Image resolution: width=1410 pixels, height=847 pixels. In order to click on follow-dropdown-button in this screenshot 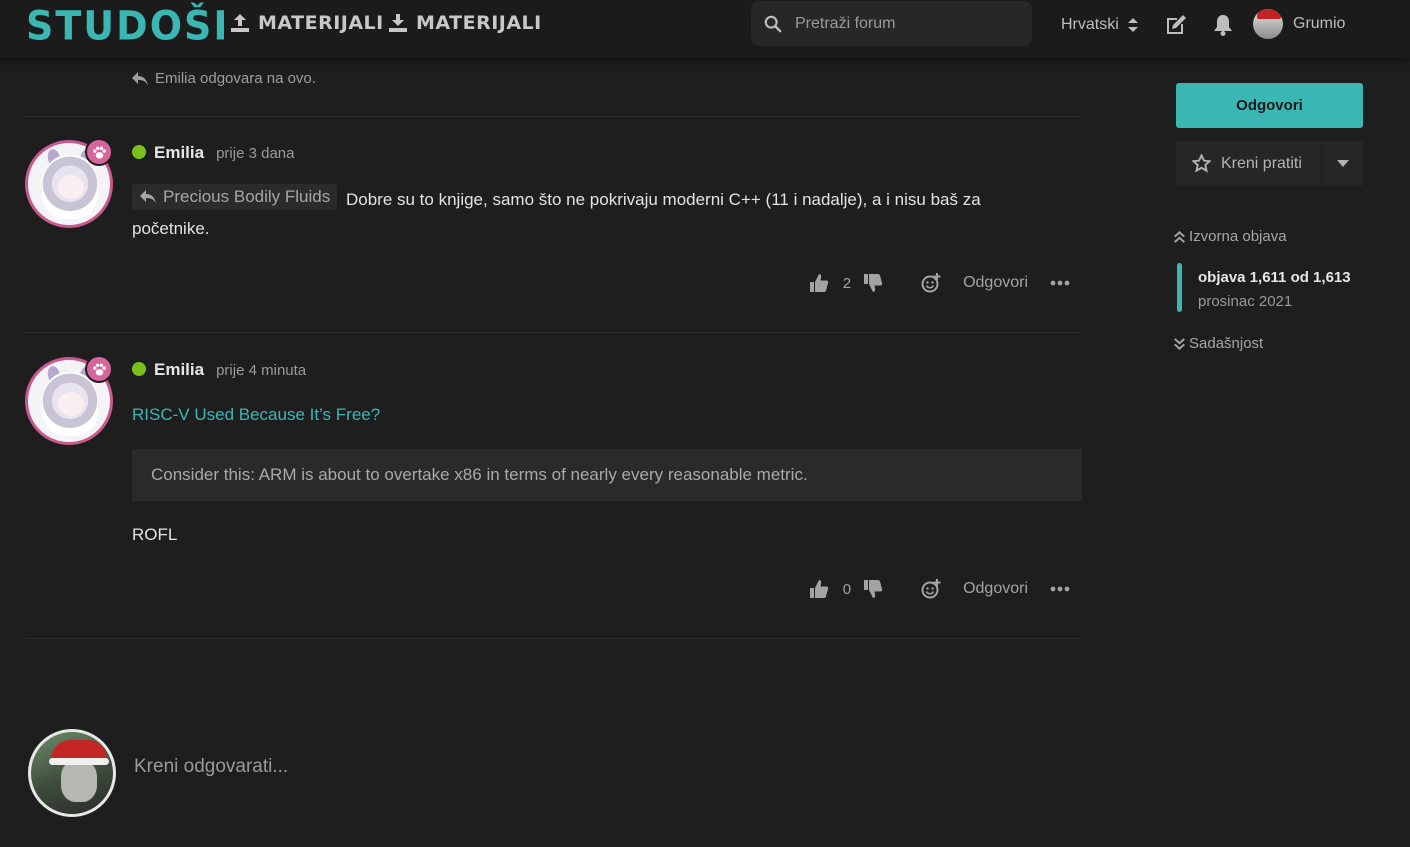, I will do `click(1342, 163)`.